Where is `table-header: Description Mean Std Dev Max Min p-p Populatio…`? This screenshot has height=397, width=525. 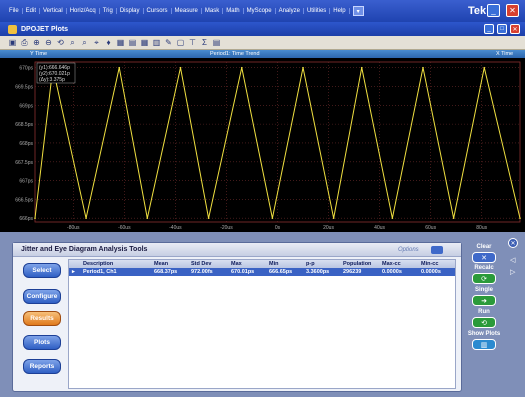
table-header: Description Mean Std Dev Max Min p-p Populatio… is located at coordinates (262, 264).